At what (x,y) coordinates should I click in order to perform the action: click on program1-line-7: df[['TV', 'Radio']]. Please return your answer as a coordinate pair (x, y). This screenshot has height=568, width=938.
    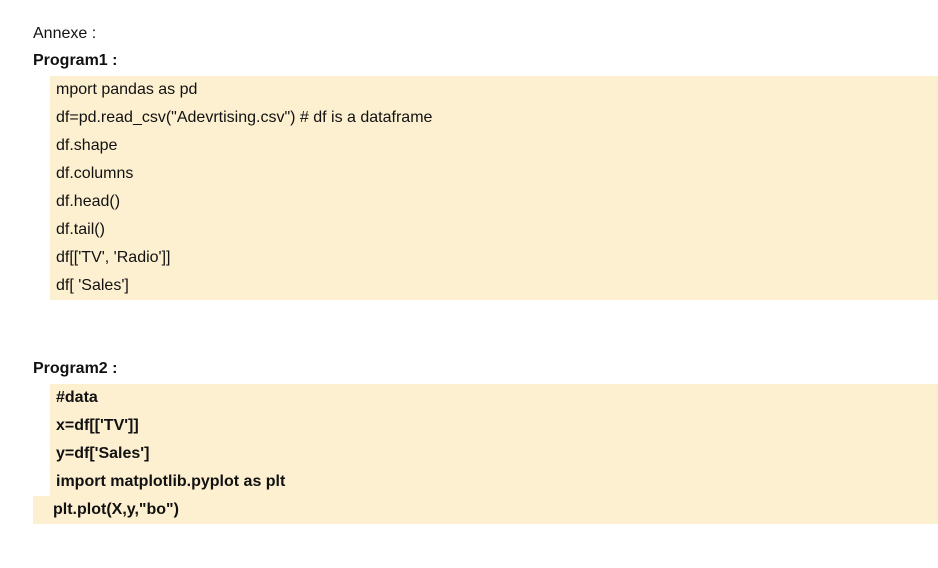
    Looking at the image, I should click on (113, 257).